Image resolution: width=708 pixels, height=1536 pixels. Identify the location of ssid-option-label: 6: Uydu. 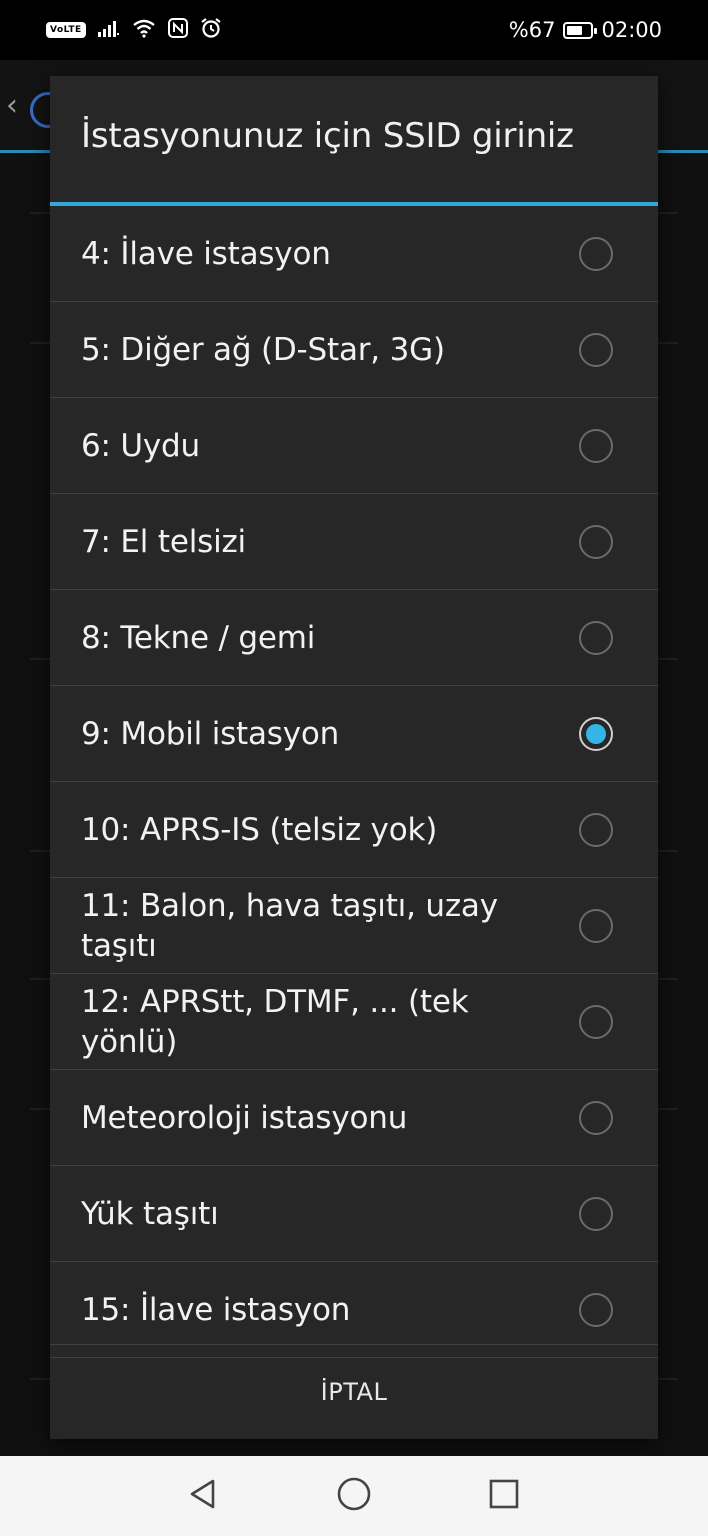
(140, 445).